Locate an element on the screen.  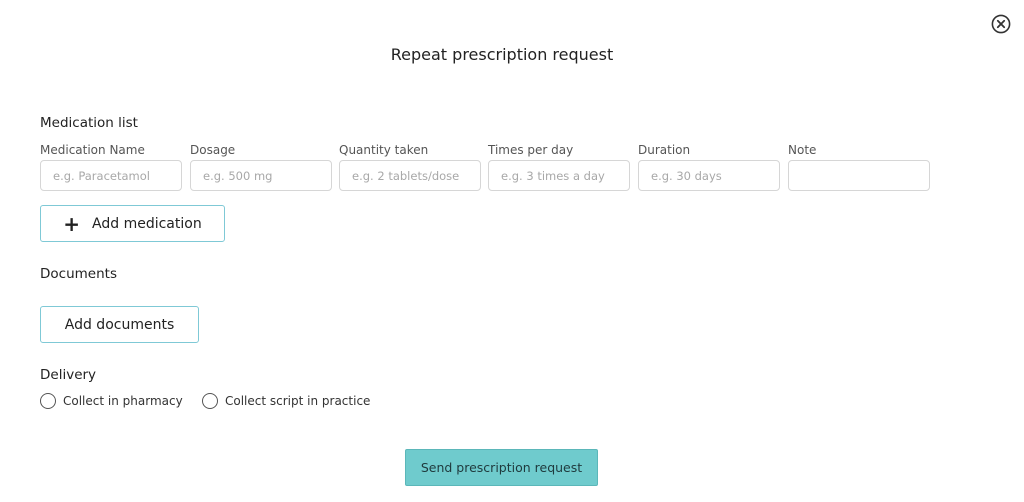
close-button is located at coordinates (1001, 24).